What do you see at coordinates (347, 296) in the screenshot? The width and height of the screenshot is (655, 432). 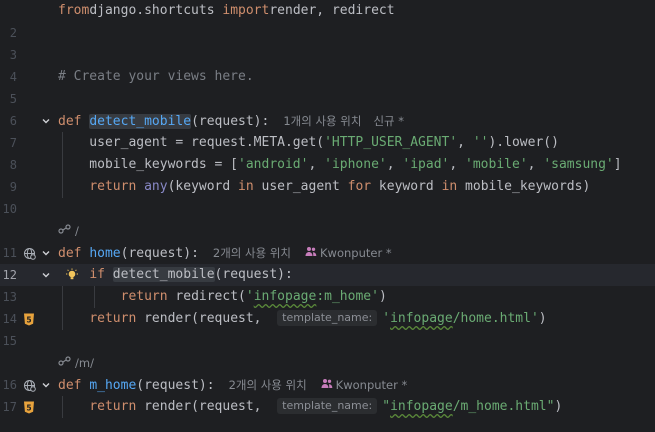 I see `code-token: :m_home'` at bounding box center [347, 296].